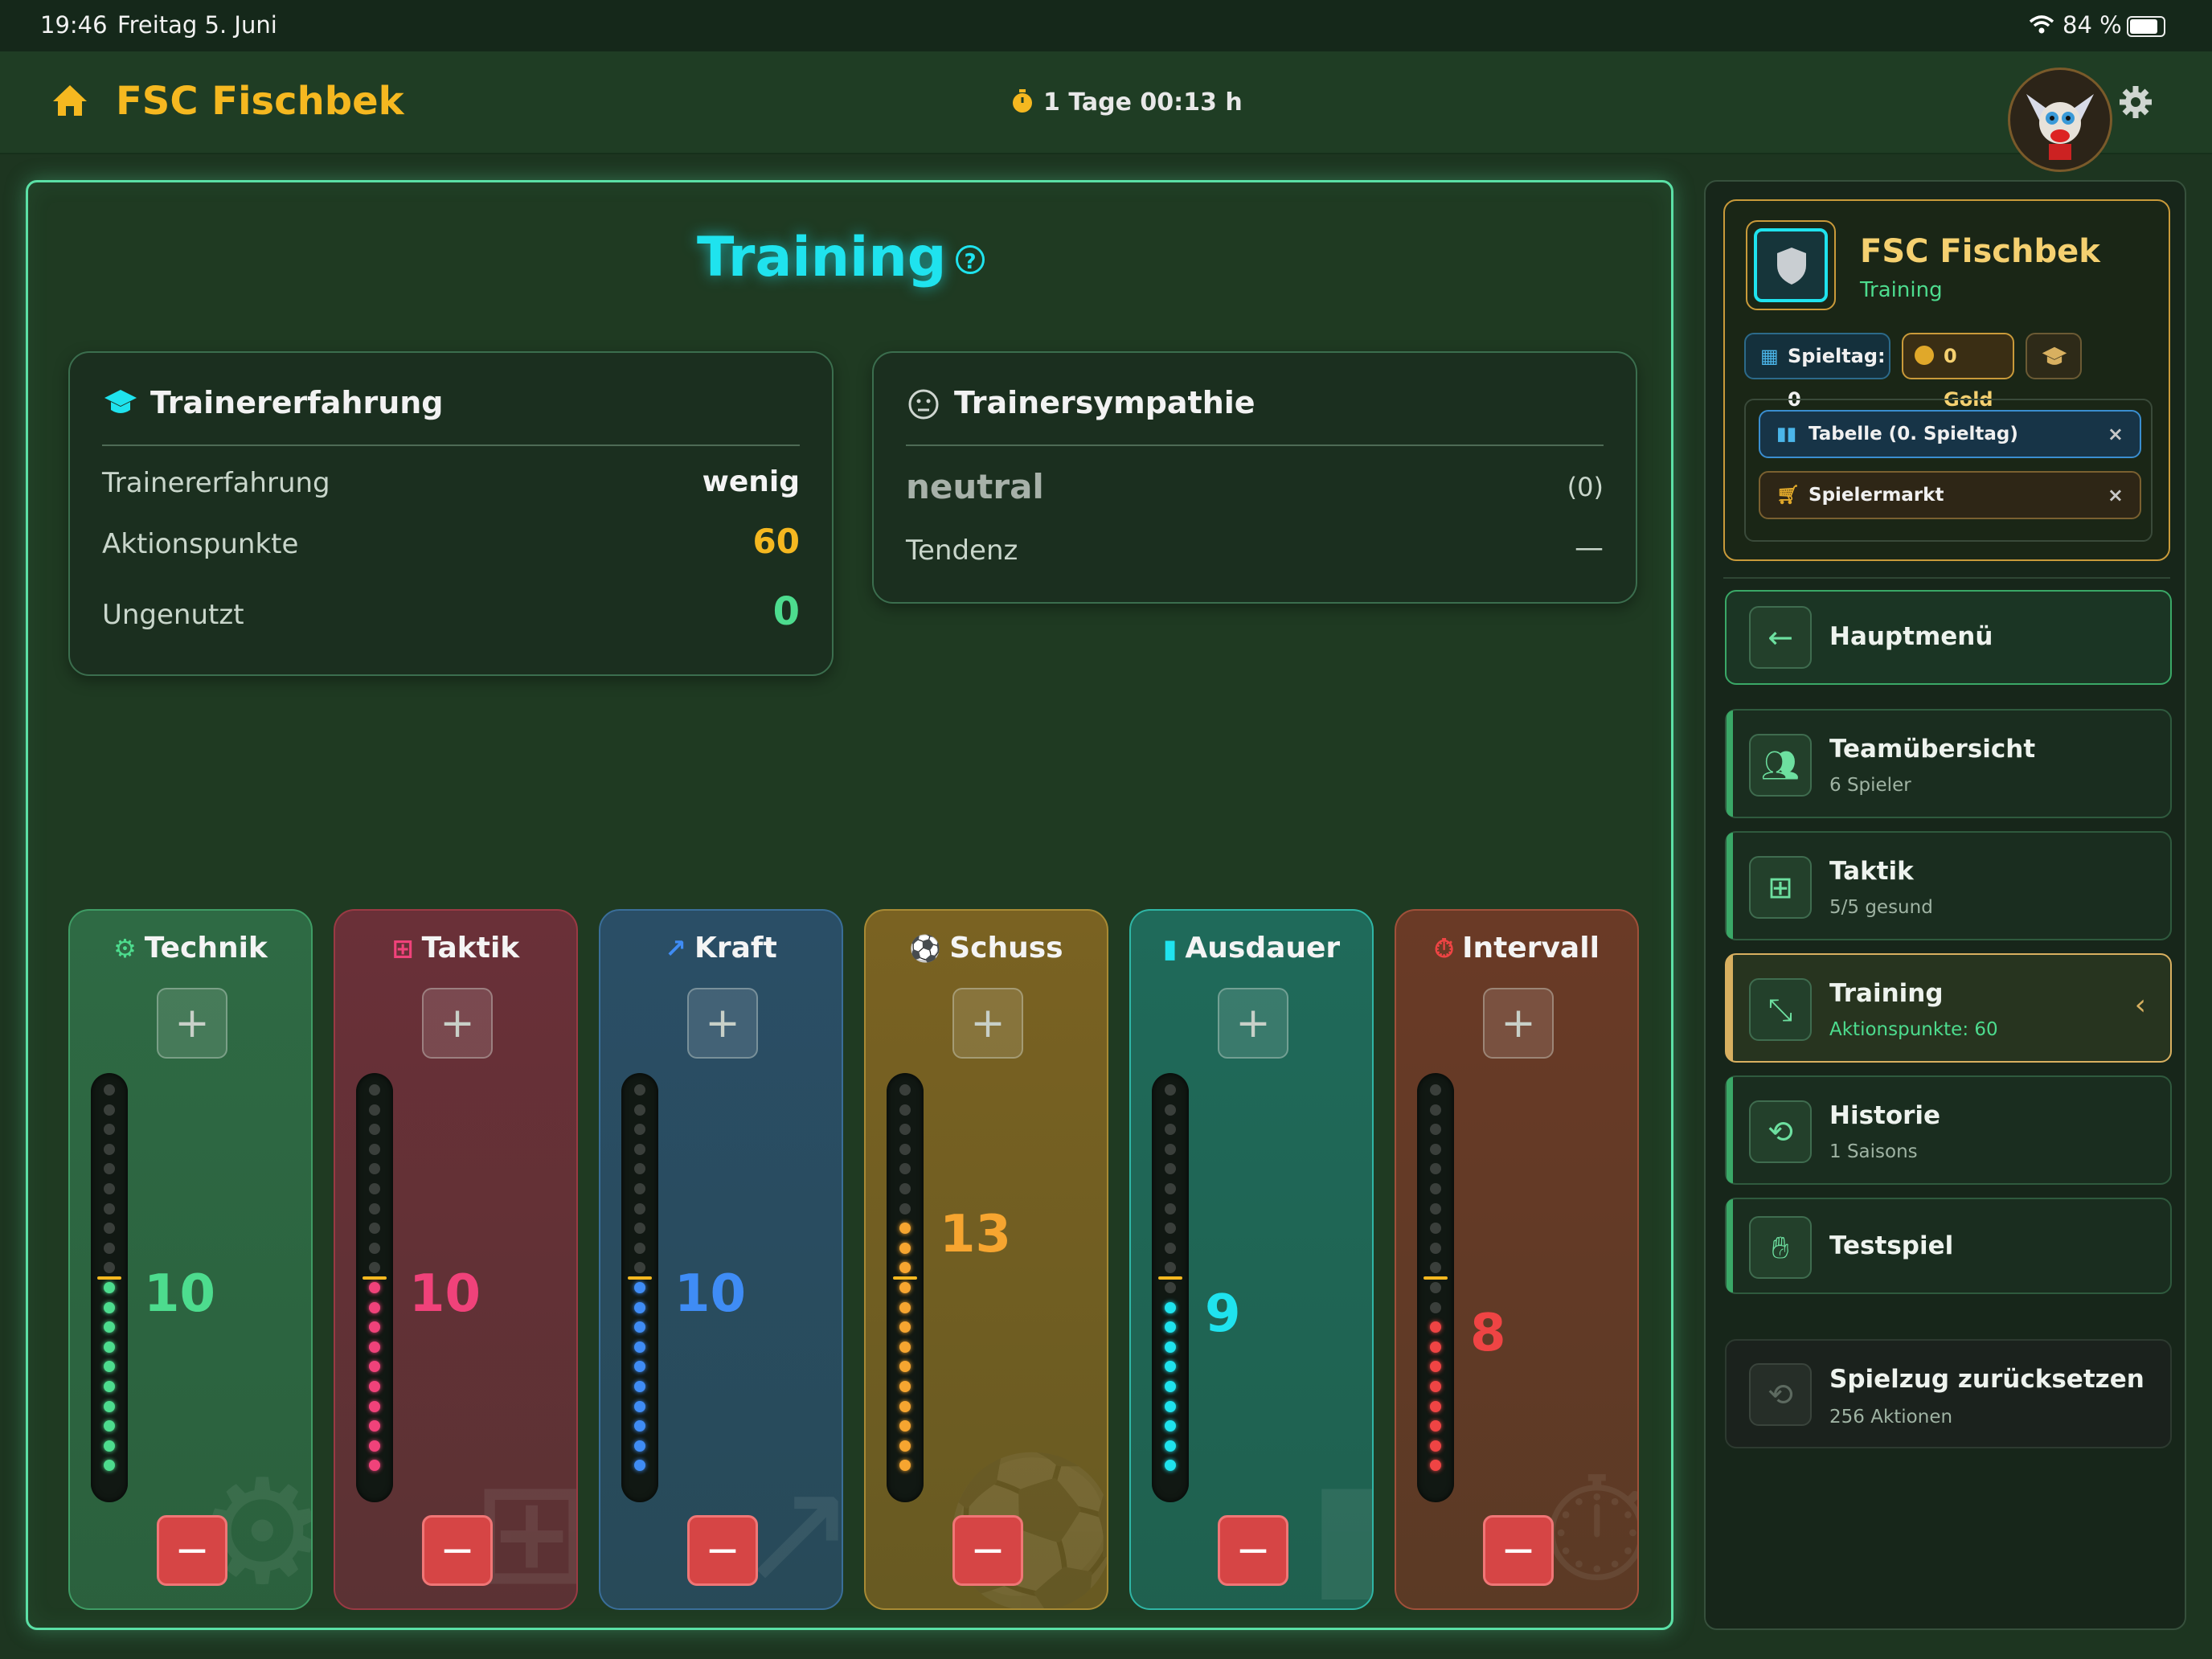 This screenshot has width=2212, height=1659. What do you see at coordinates (2042, 24) in the screenshot?
I see `wifi-icon` at bounding box center [2042, 24].